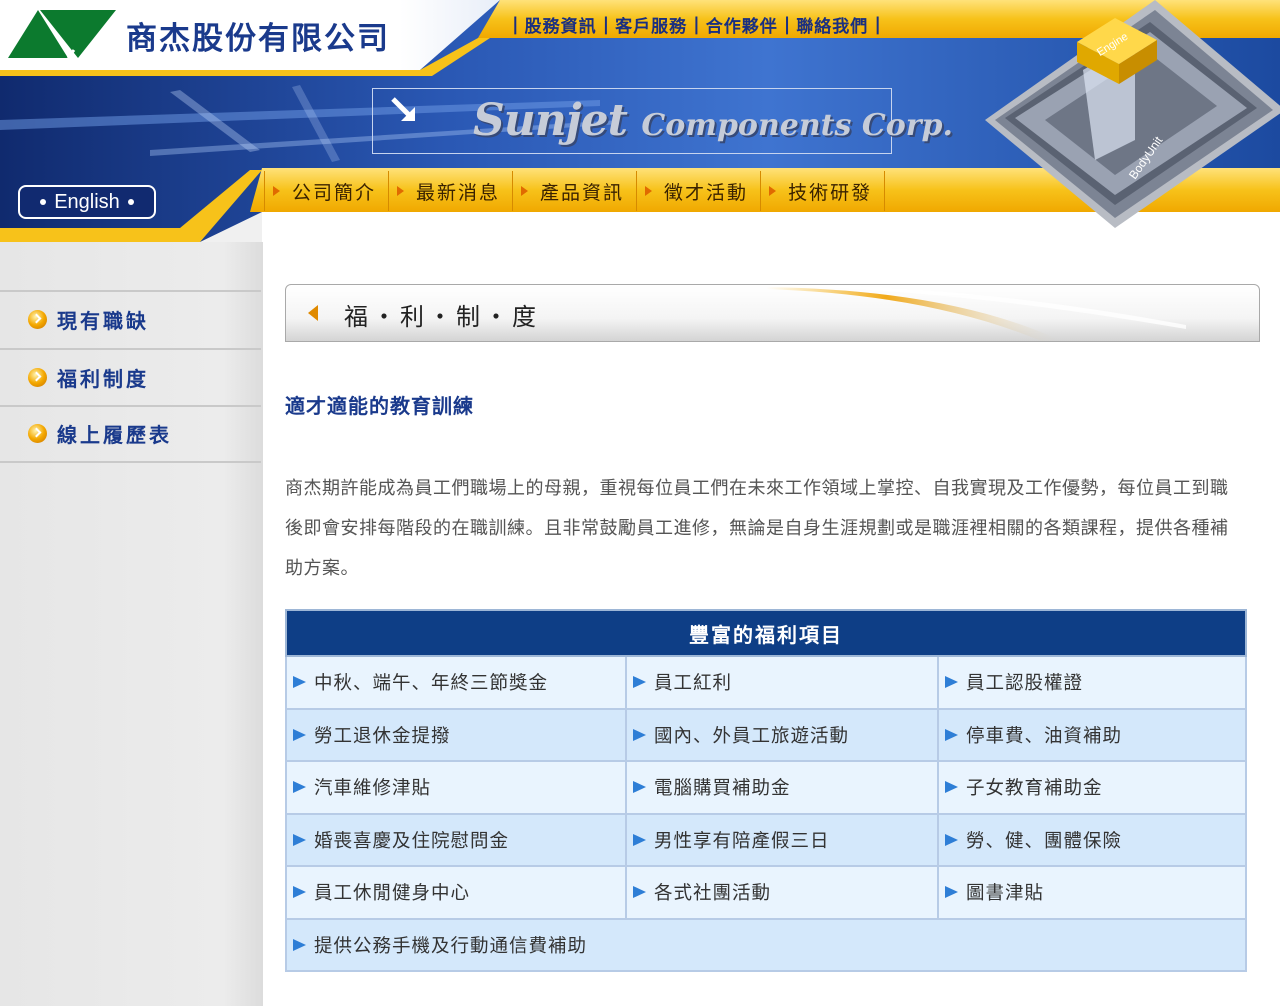  What do you see at coordinates (1044, 736) in the screenshot?
I see `benefit-item: 停車費、油資補助` at bounding box center [1044, 736].